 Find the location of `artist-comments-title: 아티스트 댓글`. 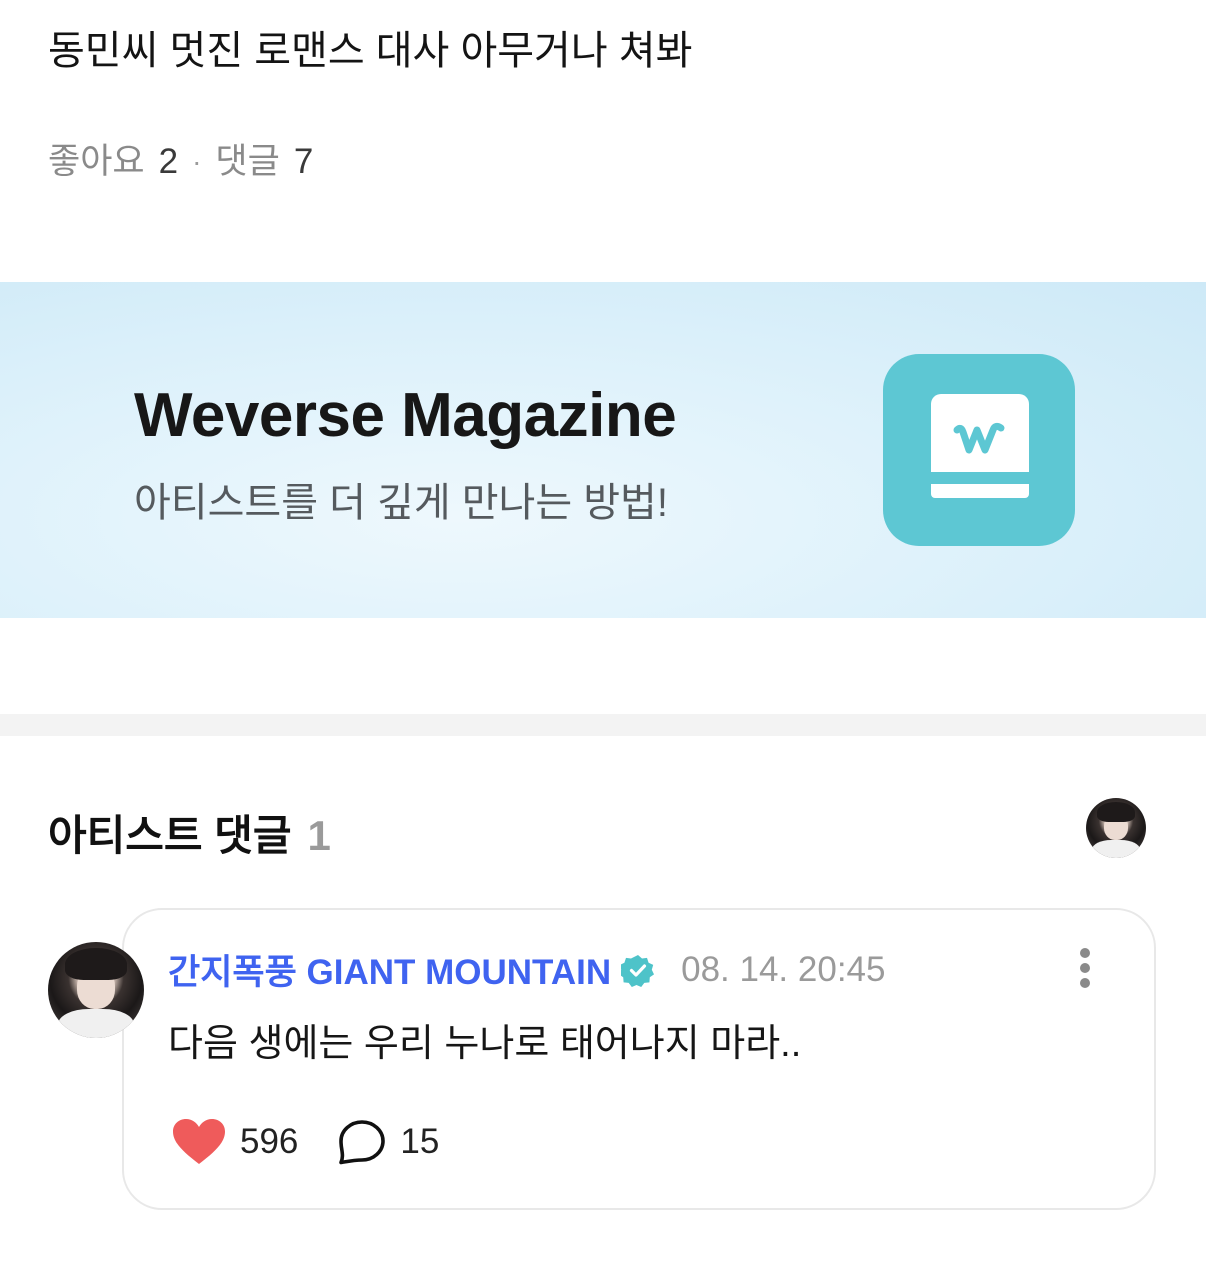

artist-comments-title: 아티스트 댓글 is located at coordinates (170, 835).